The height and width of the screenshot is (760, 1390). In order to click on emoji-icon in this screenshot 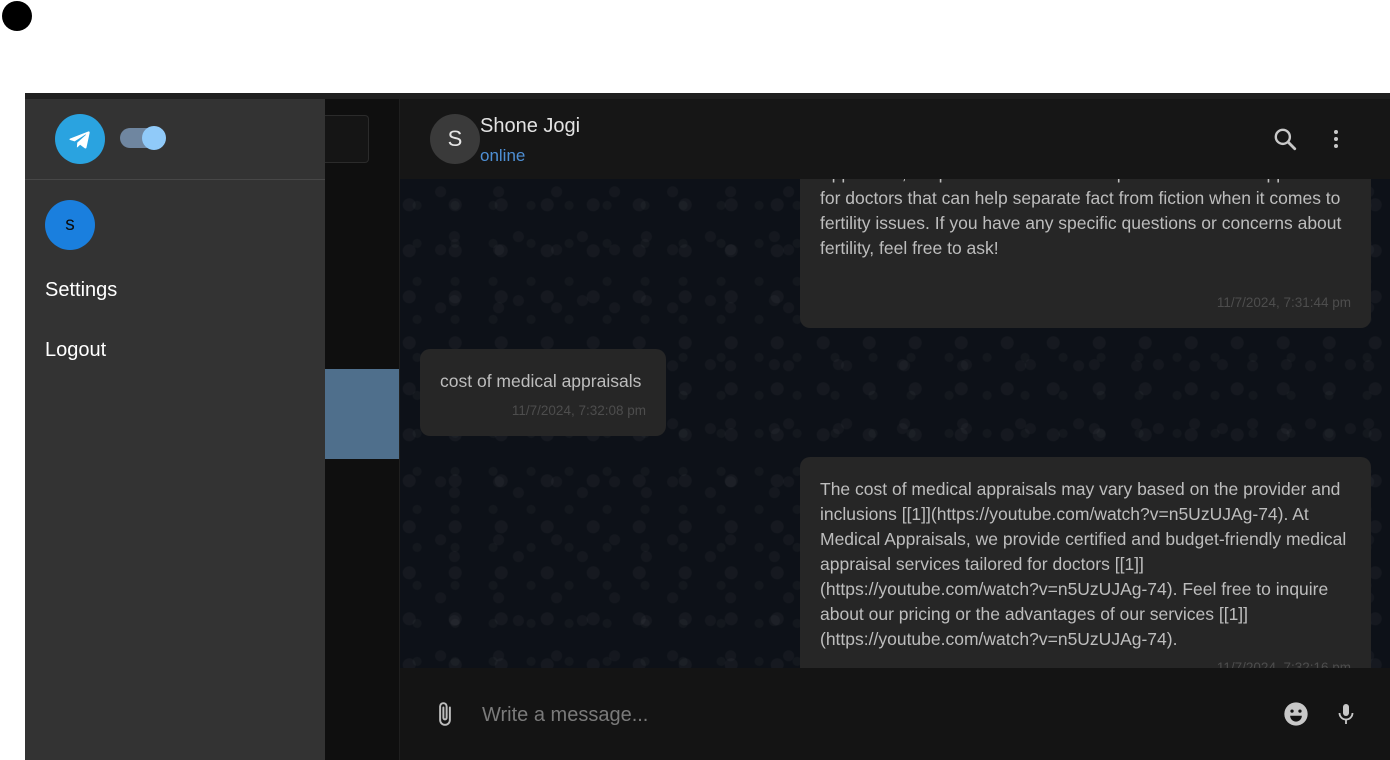, I will do `click(1296, 714)`.